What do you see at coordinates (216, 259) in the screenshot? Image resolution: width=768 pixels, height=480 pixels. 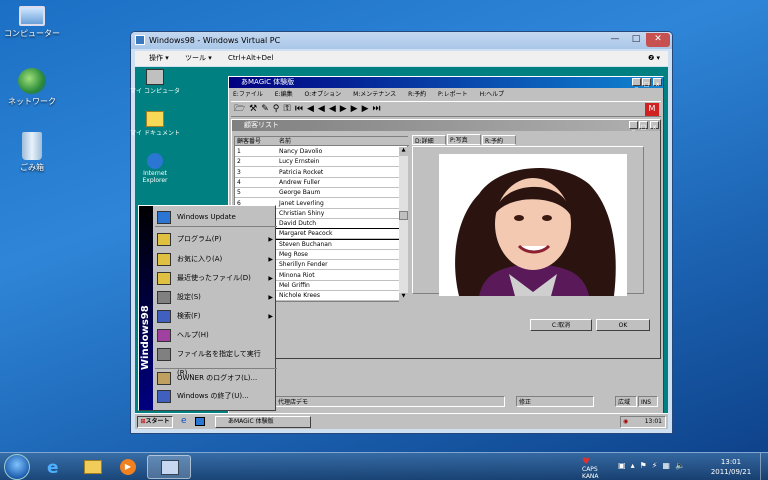 I see `start-menu-item: お気に入り(A) ▶` at bounding box center [216, 259].